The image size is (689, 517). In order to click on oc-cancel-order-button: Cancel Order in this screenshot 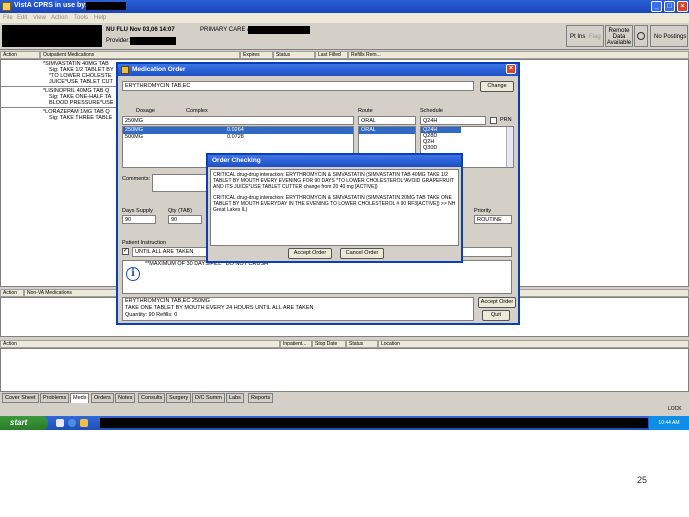, I will do `click(362, 253)`.